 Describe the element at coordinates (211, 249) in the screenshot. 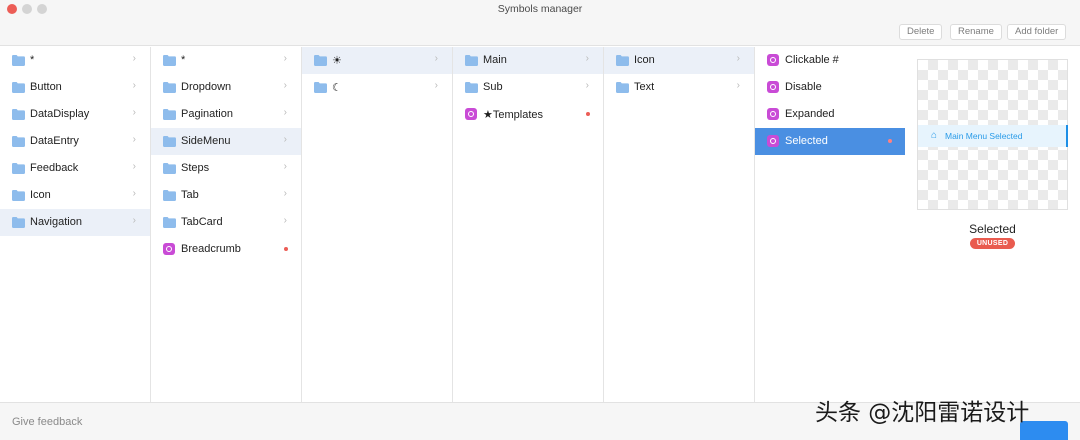

I see `row-label: Breadcrumb` at that location.